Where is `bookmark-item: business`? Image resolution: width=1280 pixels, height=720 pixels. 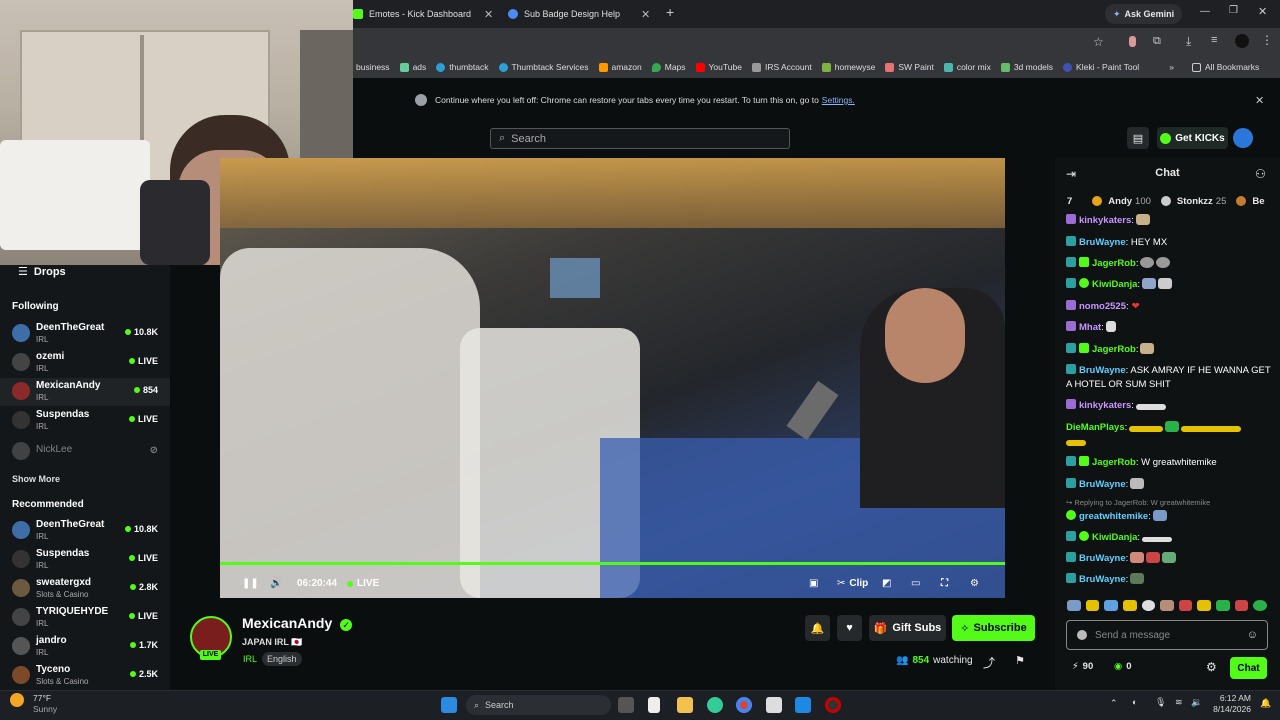 bookmark-item: business is located at coordinates (373, 67).